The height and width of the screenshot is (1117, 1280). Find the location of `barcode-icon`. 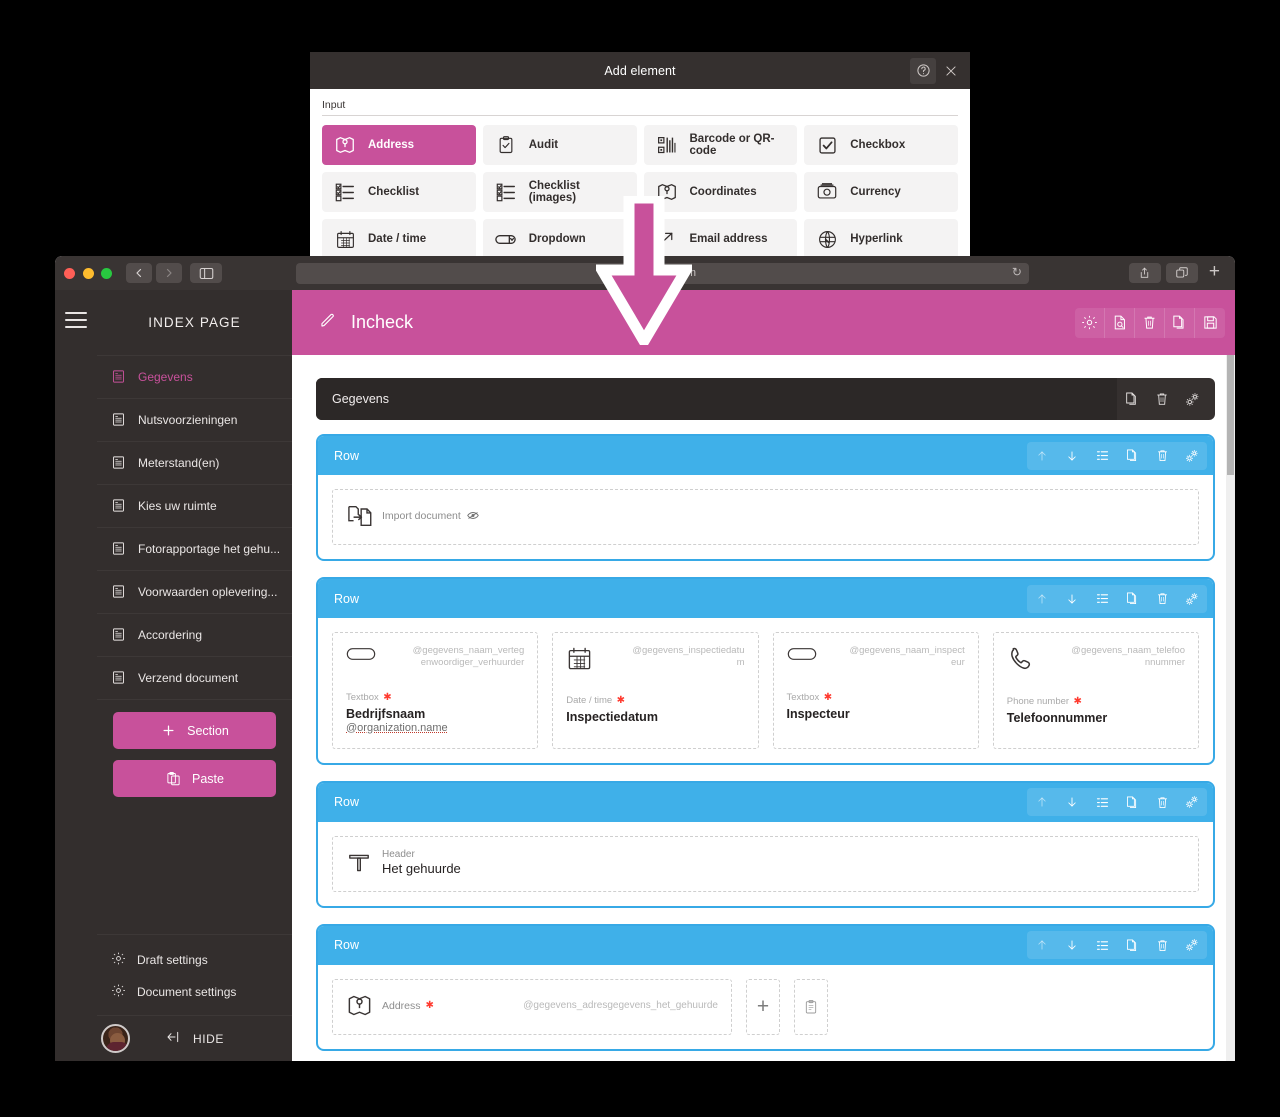

barcode-icon is located at coordinates (667, 145).